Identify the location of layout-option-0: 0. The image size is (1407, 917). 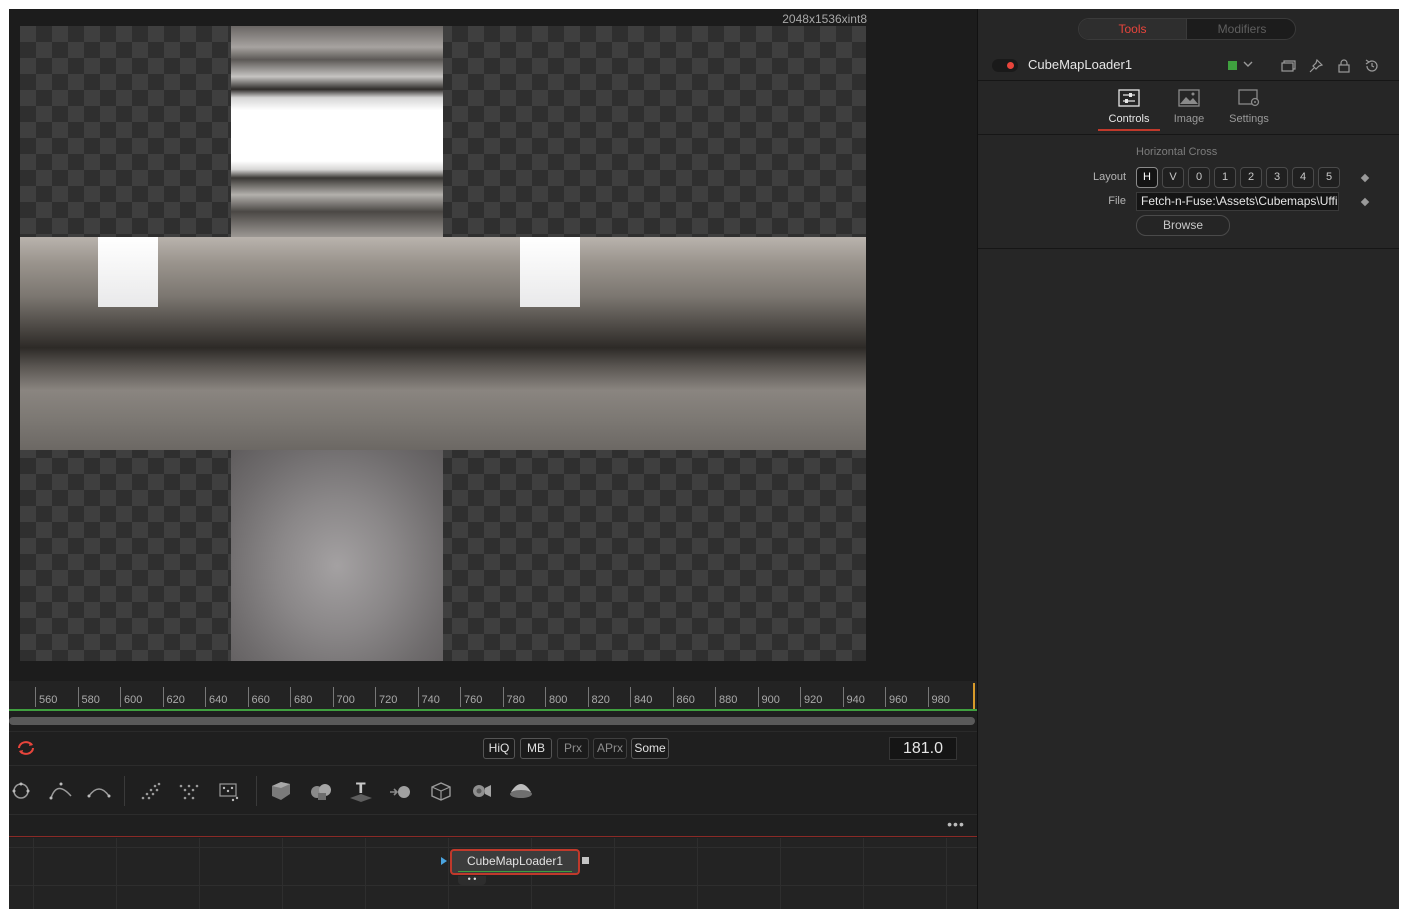
(1199, 177).